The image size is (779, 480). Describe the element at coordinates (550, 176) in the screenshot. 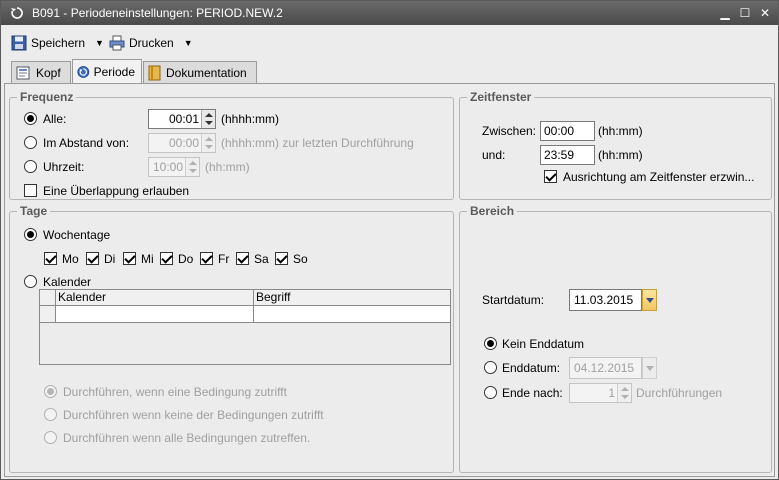

I see `align-checkbox` at that location.